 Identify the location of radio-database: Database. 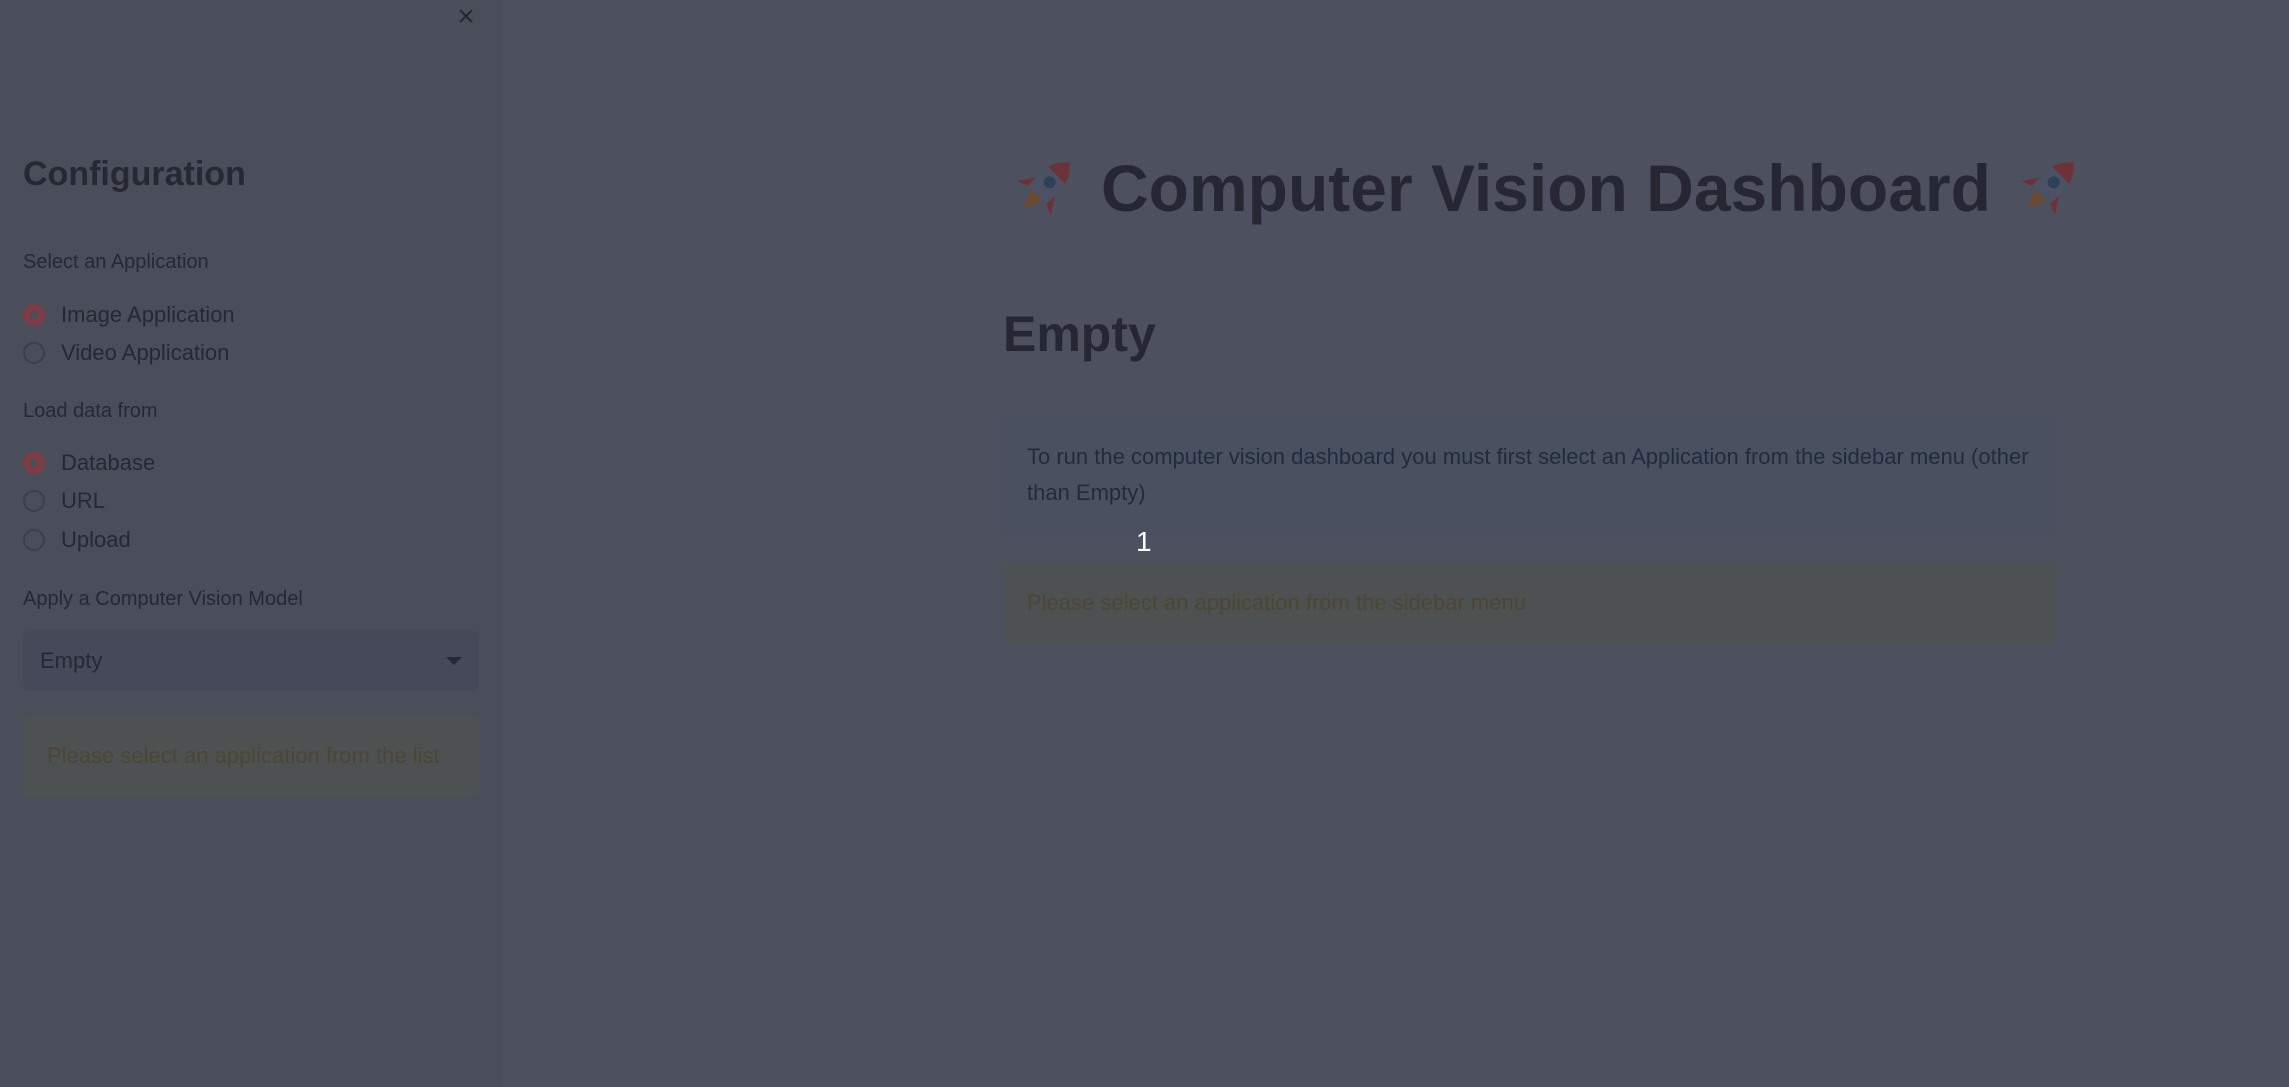
(89, 463).